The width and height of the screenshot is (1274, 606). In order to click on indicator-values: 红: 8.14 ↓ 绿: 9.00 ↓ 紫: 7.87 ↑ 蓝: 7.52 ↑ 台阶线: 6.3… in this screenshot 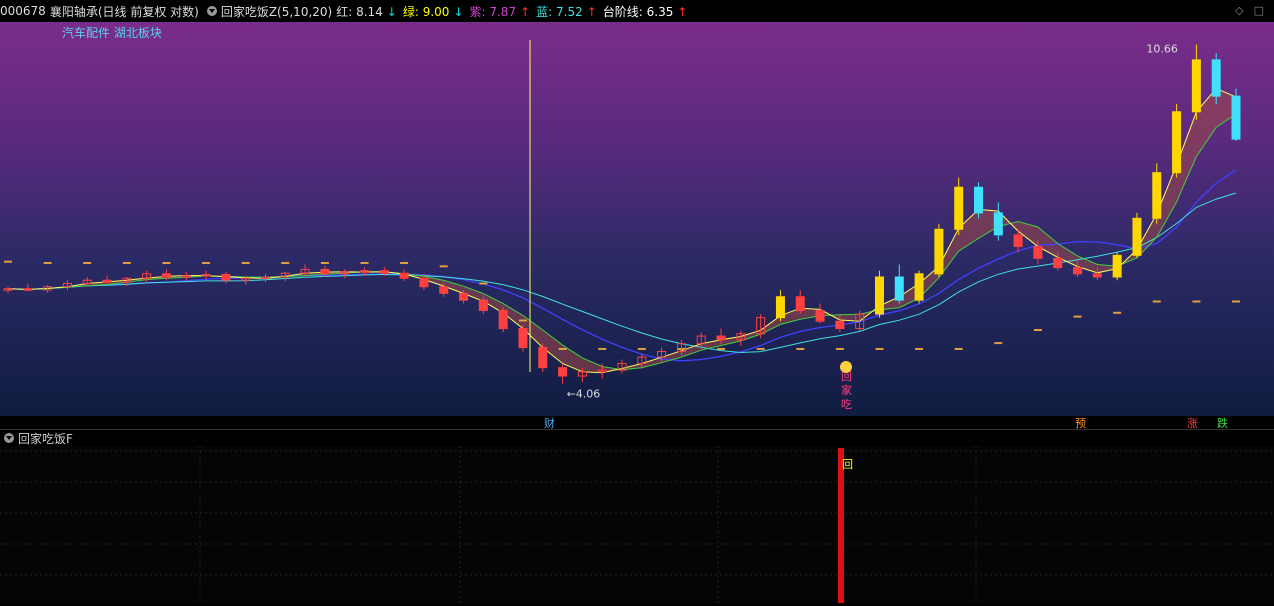, I will do `click(514, 11)`.